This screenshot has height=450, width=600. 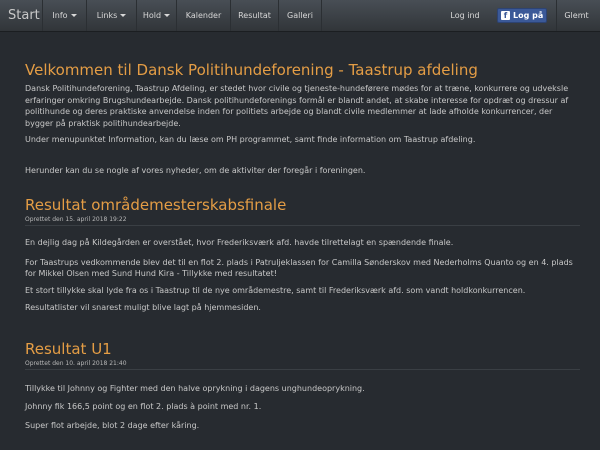 I want to click on post-title: Resultat U1, so click(x=302, y=349).